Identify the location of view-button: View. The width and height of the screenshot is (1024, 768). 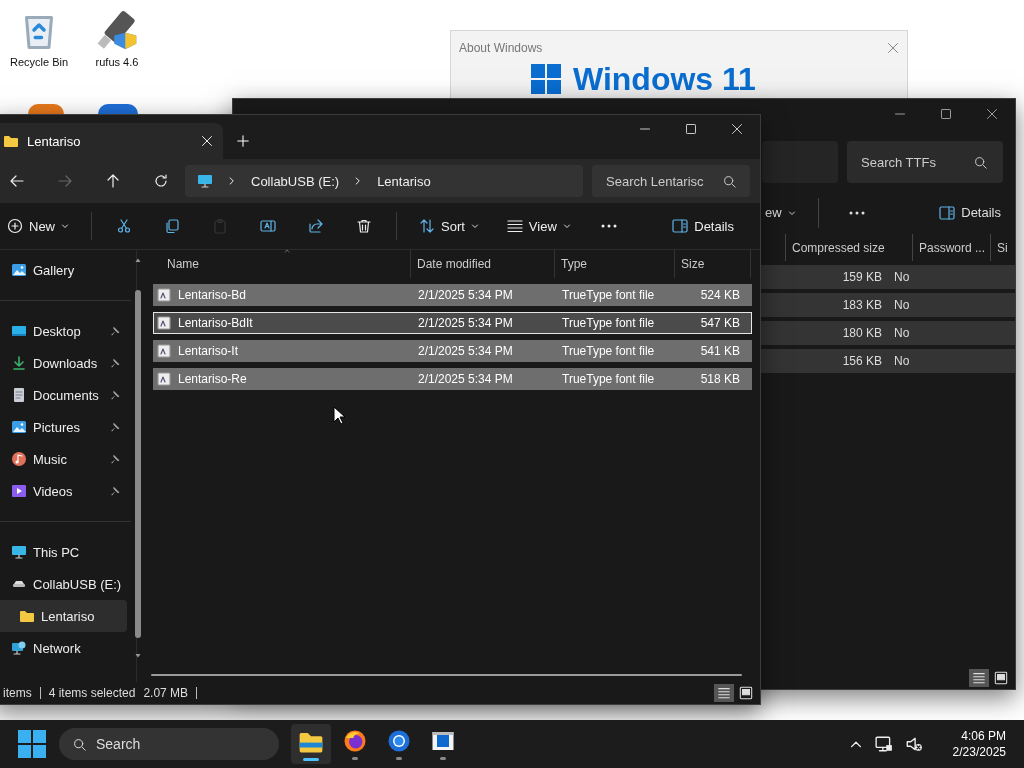
(538, 226).